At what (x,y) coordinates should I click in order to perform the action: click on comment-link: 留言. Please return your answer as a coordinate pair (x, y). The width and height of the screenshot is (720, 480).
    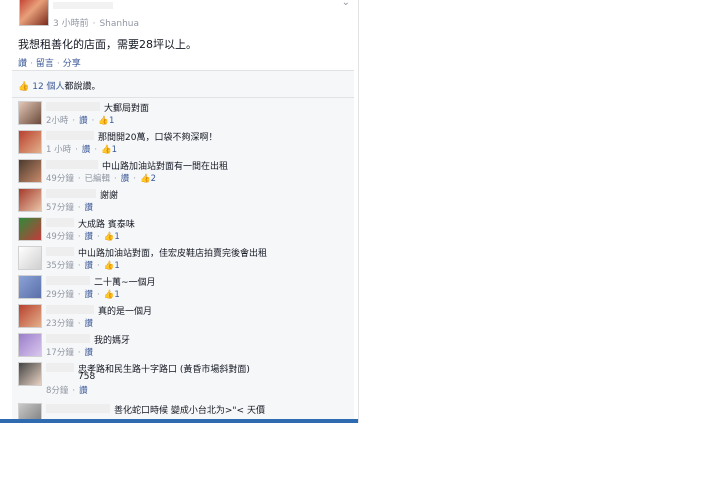
    Looking at the image, I should click on (45, 64).